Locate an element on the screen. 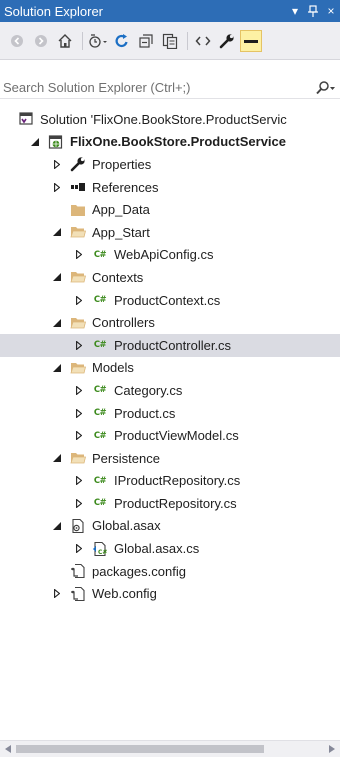  tree-item: C# Category.cs is located at coordinates (170, 390).